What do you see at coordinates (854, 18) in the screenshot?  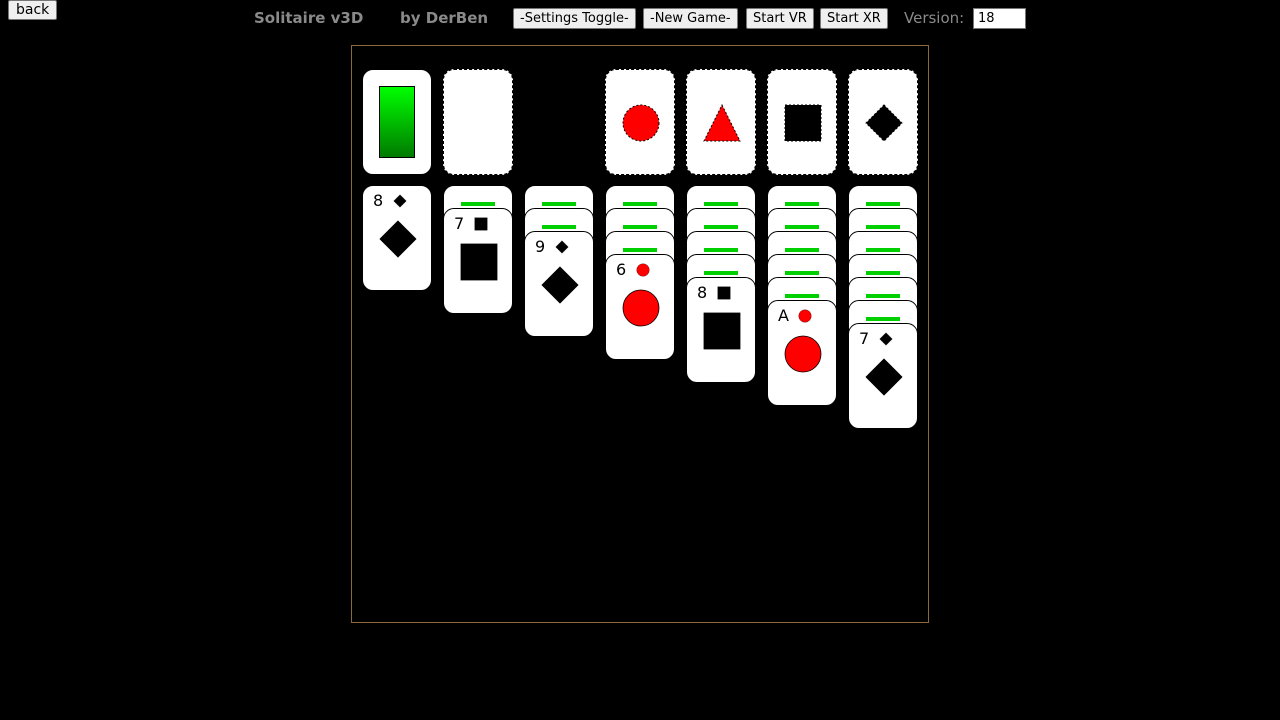 I see `start-xr-button: Start XR` at bounding box center [854, 18].